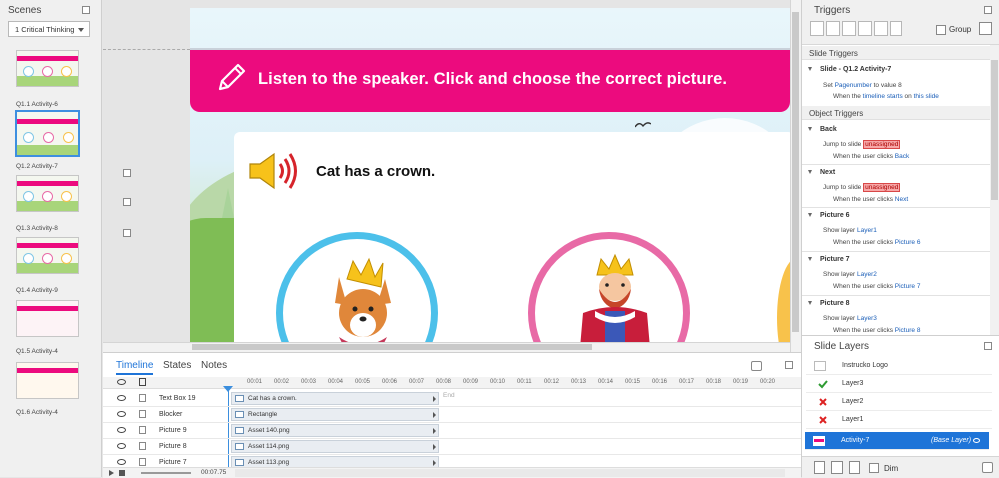  Describe the element at coordinates (896, 113) in the screenshot. I see `object-triggers-header: Object Triggers` at that location.